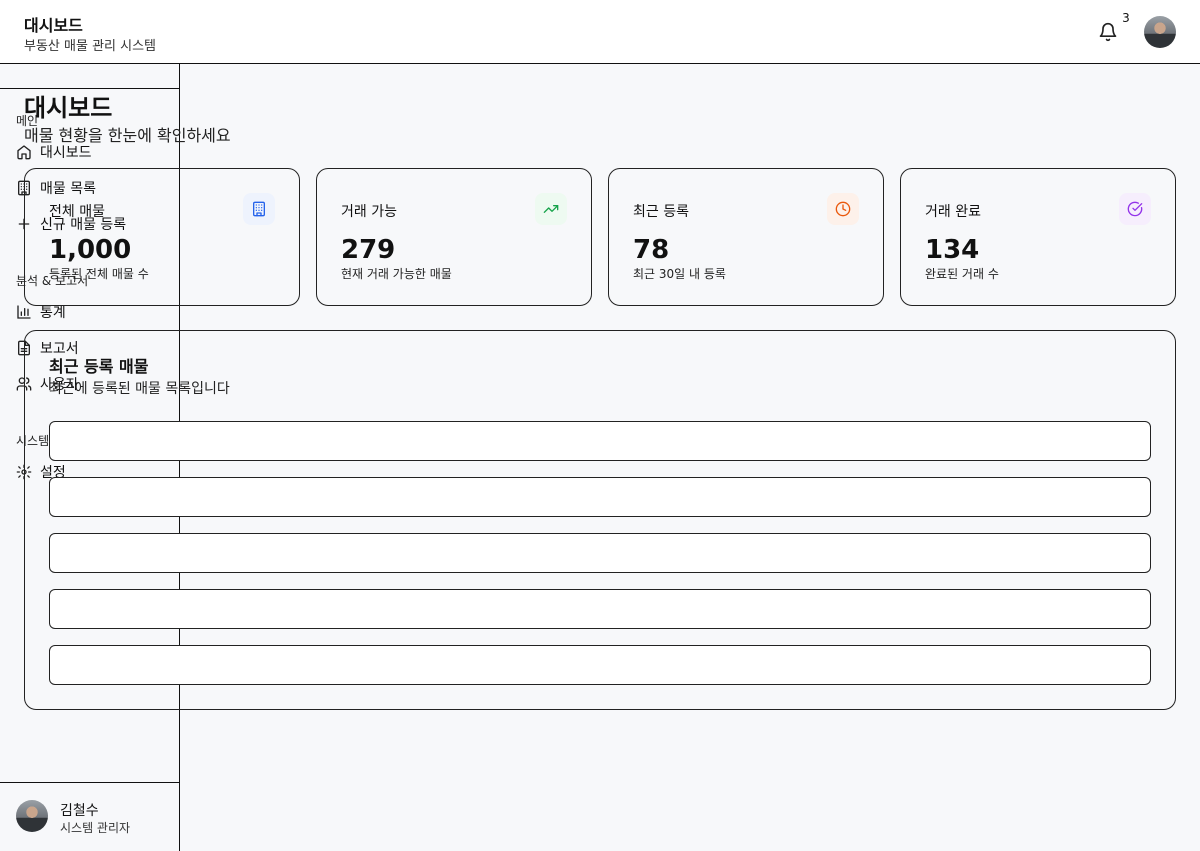 The image size is (1200, 851). What do you see at coordinates (53, 25) in the screenshot?
I see `header-title: 대시보드` at bounding box center [53, 25].